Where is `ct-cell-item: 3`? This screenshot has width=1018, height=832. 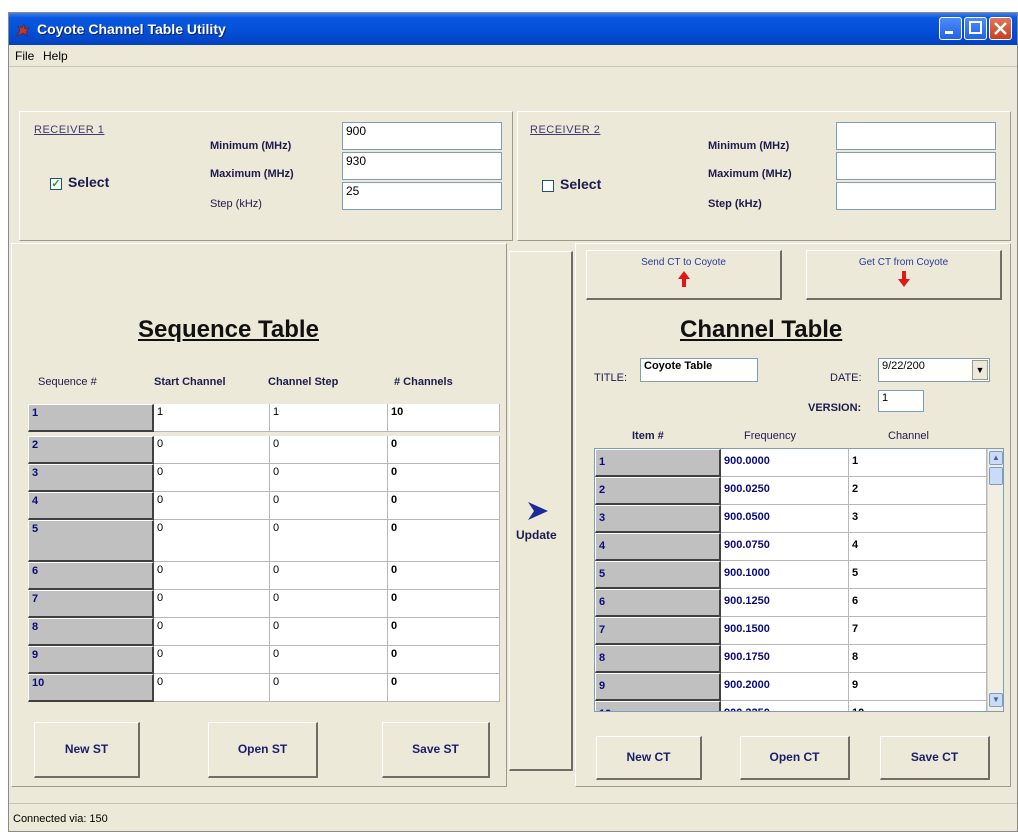
ct-cell-item: 3 is located at coordinates (658, 519).